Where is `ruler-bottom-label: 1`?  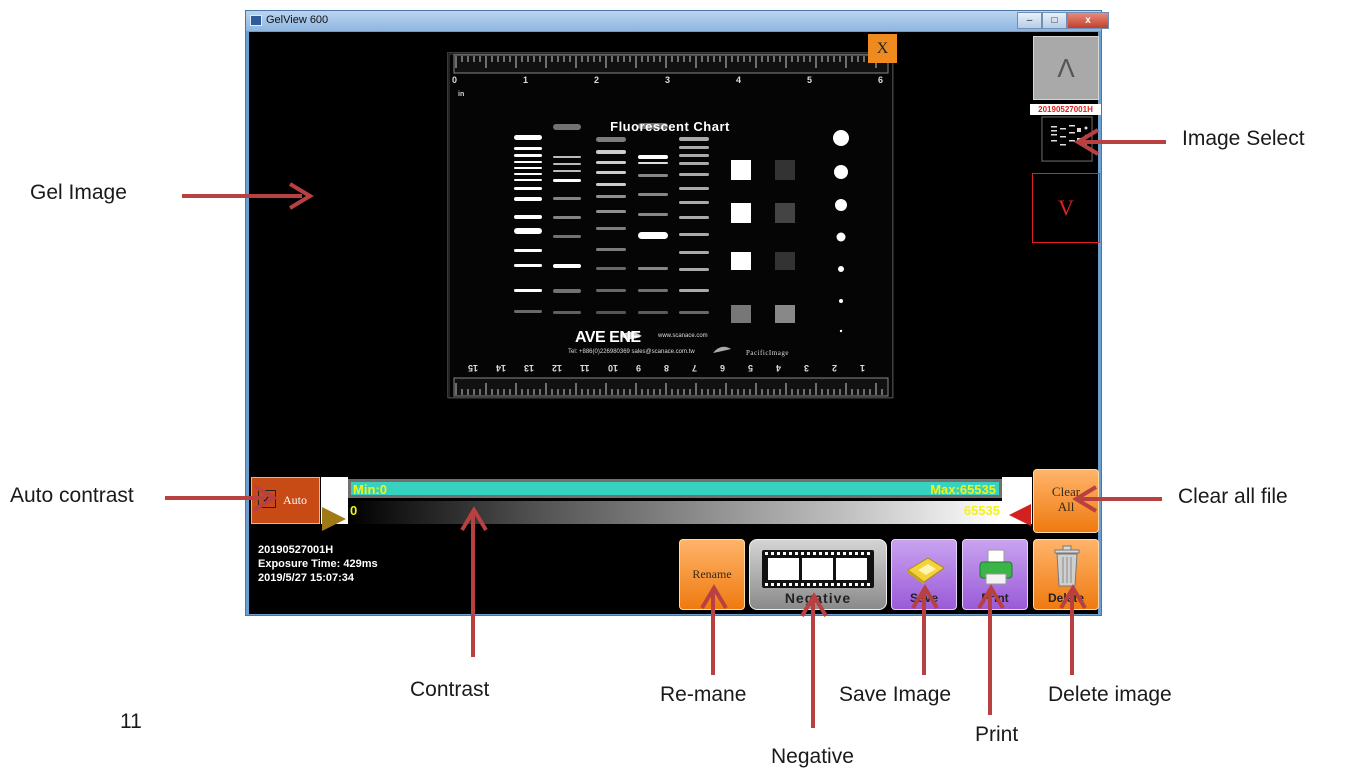 ruler-bottom-label: 1 is located at coordinates (863, 368).